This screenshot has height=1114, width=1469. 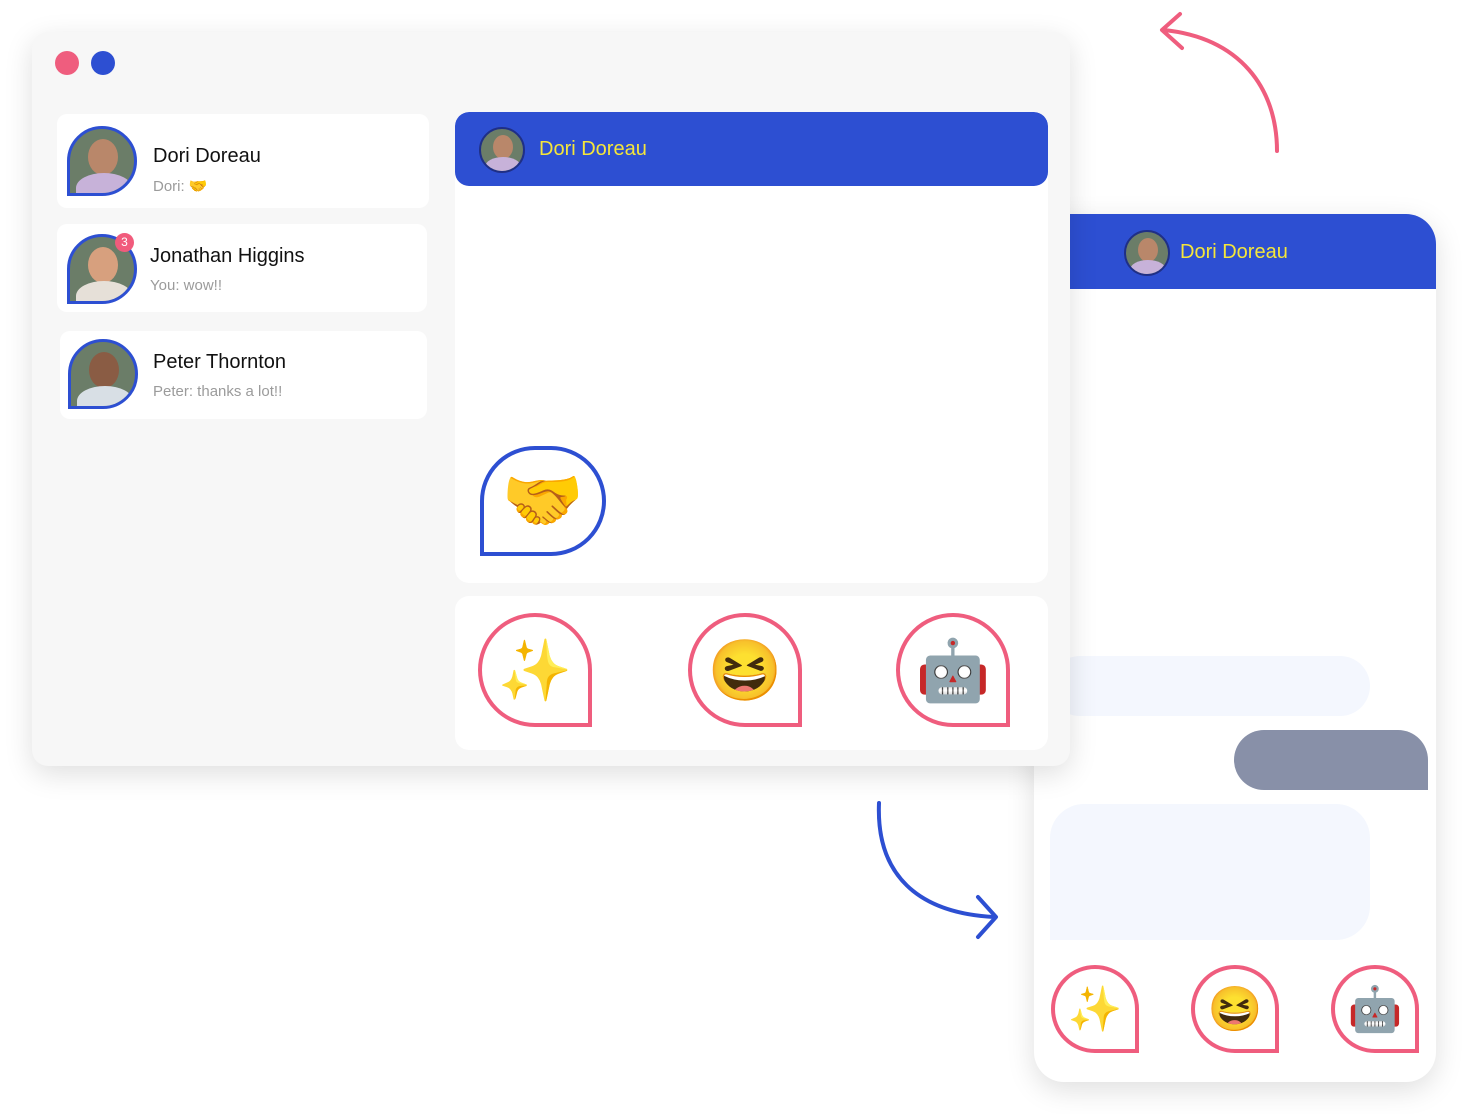 What do you see at coordinates (242, 268) in the screenshot?
I see `conversation-item: 3 Jonathan Higgins You: wow!!` at bounding box center [242, 268].